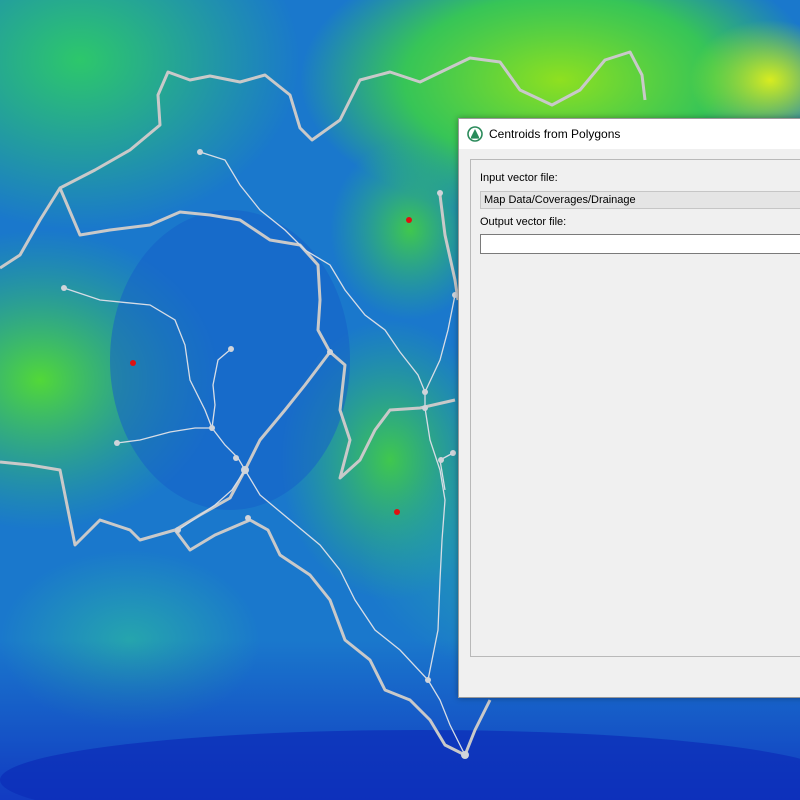 This screenshot has width=800, height=800. Describe the element at coordinates (629, 134) in the screenshot. I see `dialog-titlebar: Centroids from Polygons` at that location.